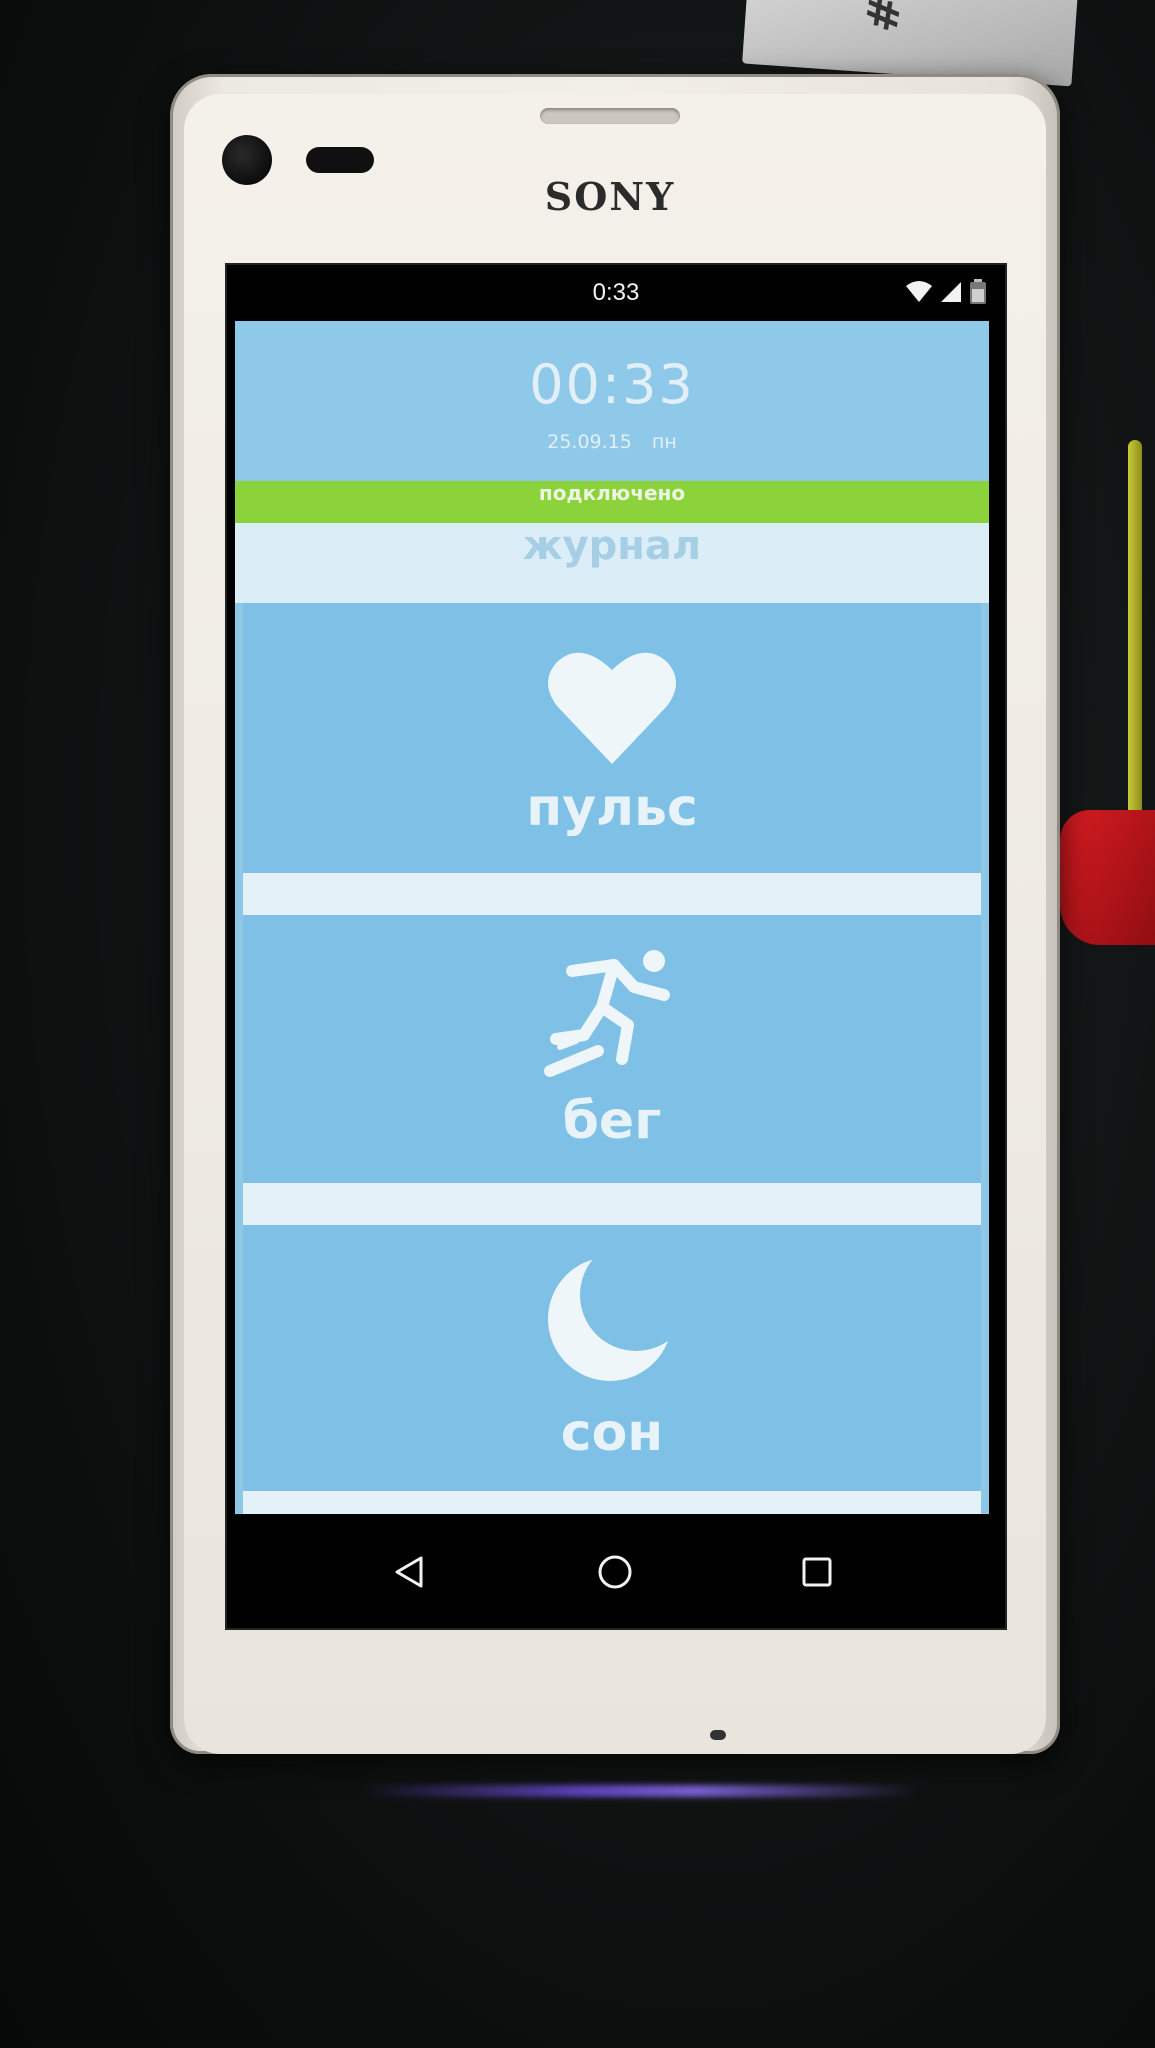 Image resolution: width=1155 pixels, height=2048 pixels. What do you see at coordinates (610, 196) in the screenshot?
I see `brand-logo: SONY` at bounding box center [610, 196].